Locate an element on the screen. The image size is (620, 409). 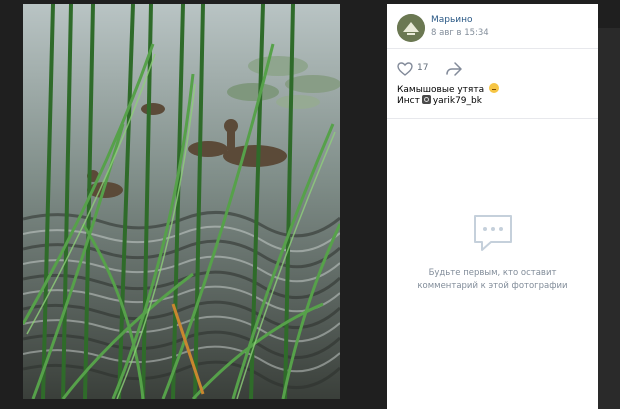
post-header: Марьино 8 авг в 15:34 is located at coordinates (492, 26).